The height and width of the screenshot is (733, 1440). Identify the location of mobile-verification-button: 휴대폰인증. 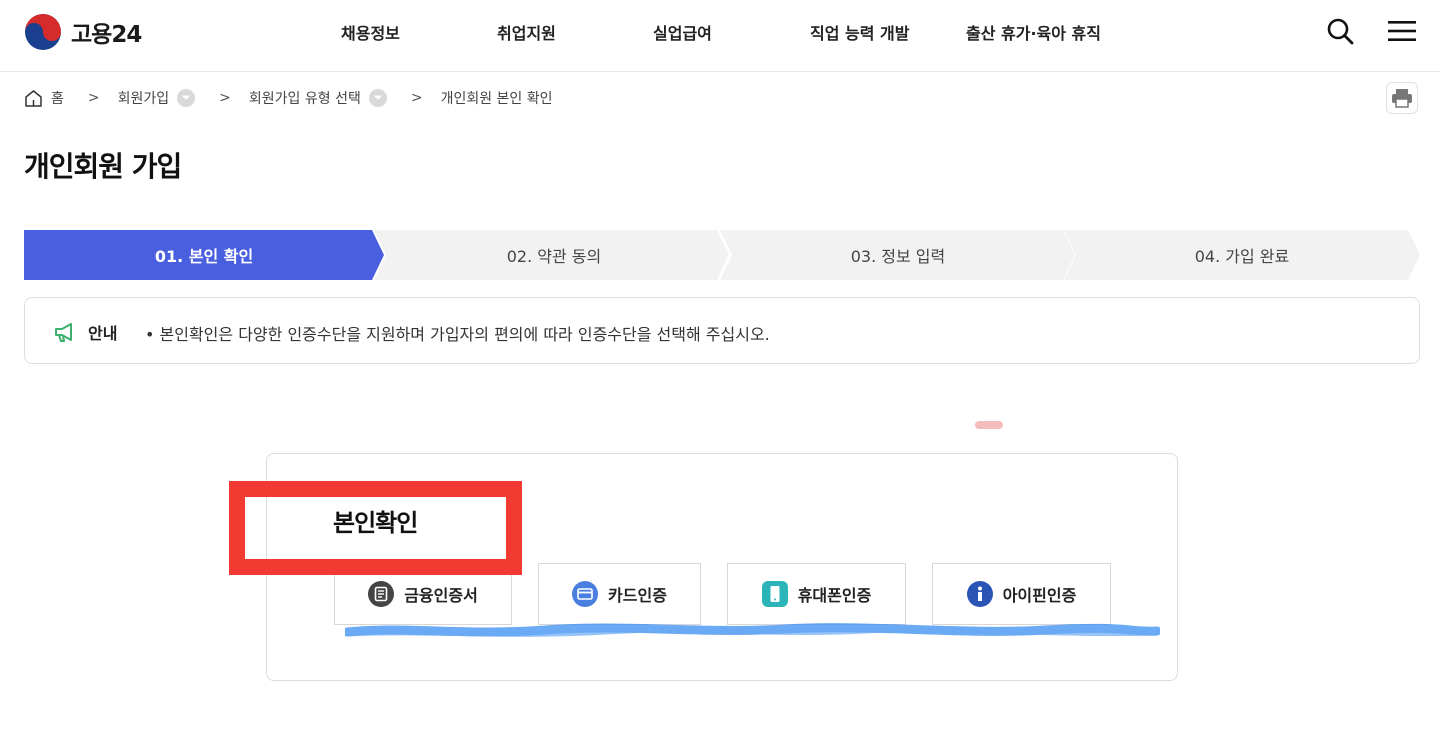
(816, 594).